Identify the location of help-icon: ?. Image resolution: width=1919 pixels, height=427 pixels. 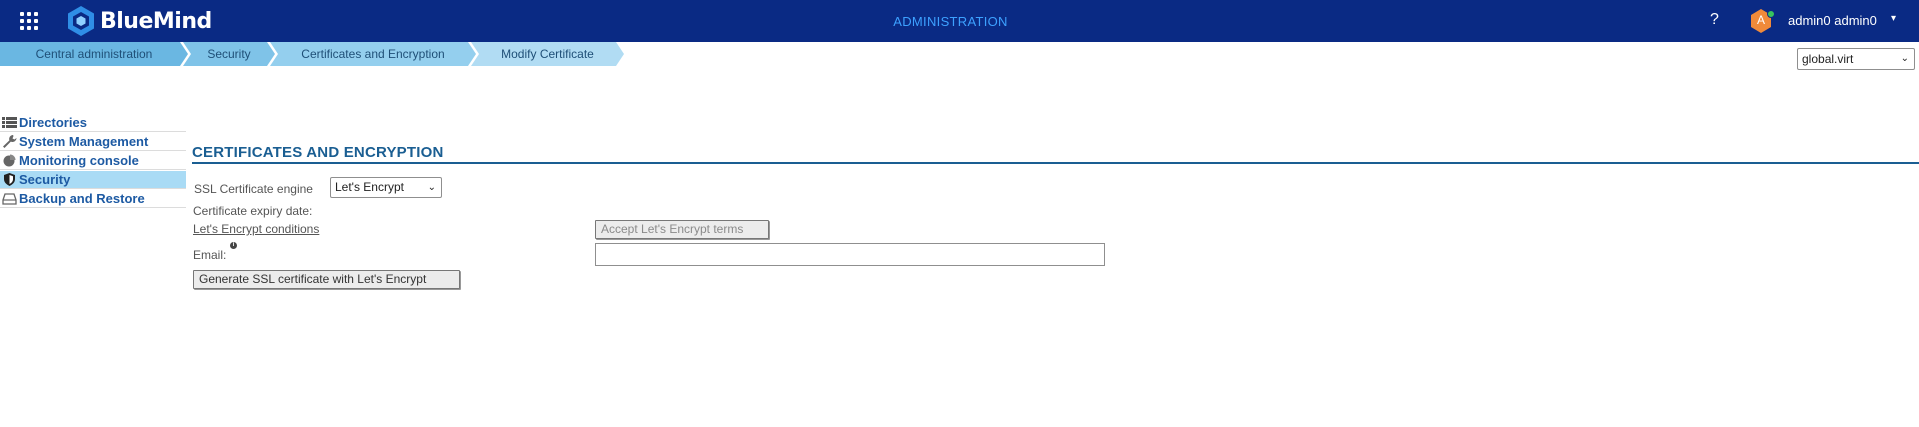
(1714, 20).